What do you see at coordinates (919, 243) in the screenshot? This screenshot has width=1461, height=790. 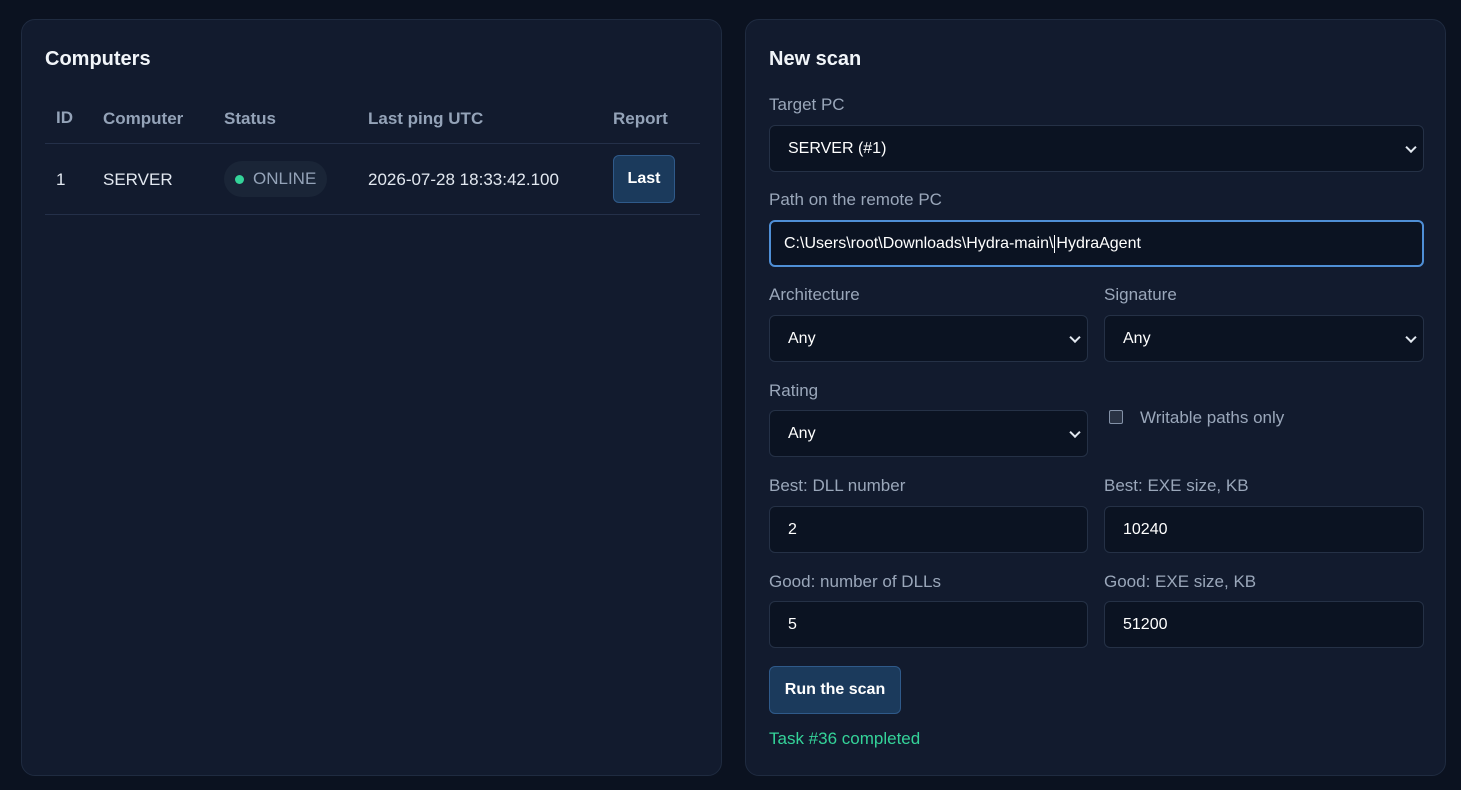 I see `path-value-before-caret: C:\Users\root\Downloads\Hydra-main\` at bounding box center [919, 243].